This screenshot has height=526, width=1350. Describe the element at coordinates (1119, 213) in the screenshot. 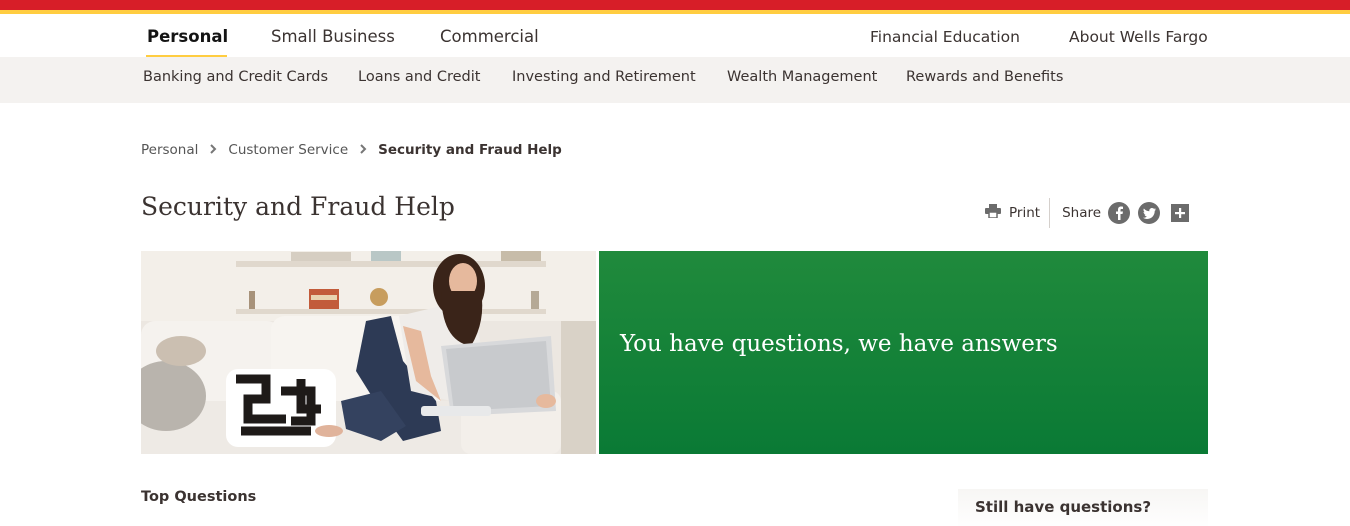

I see `facebook-icon` at that location.